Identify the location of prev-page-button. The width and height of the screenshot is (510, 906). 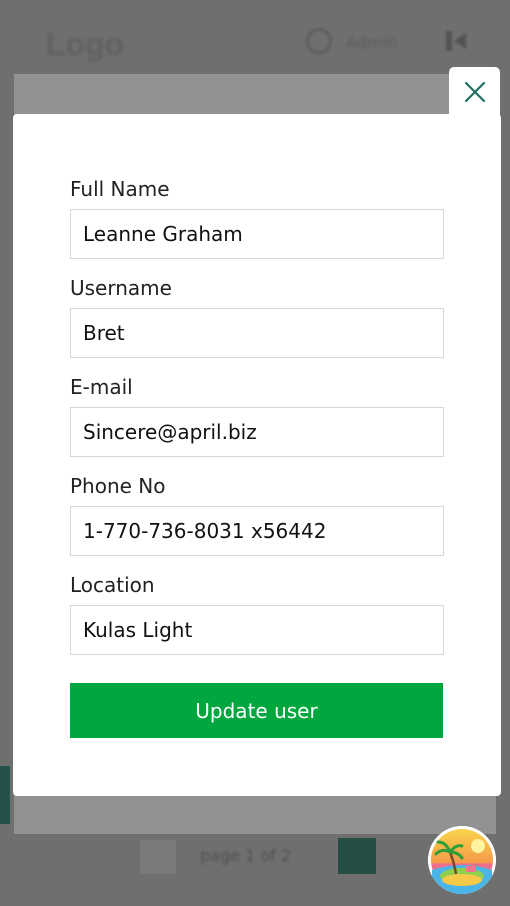
(158, 857).